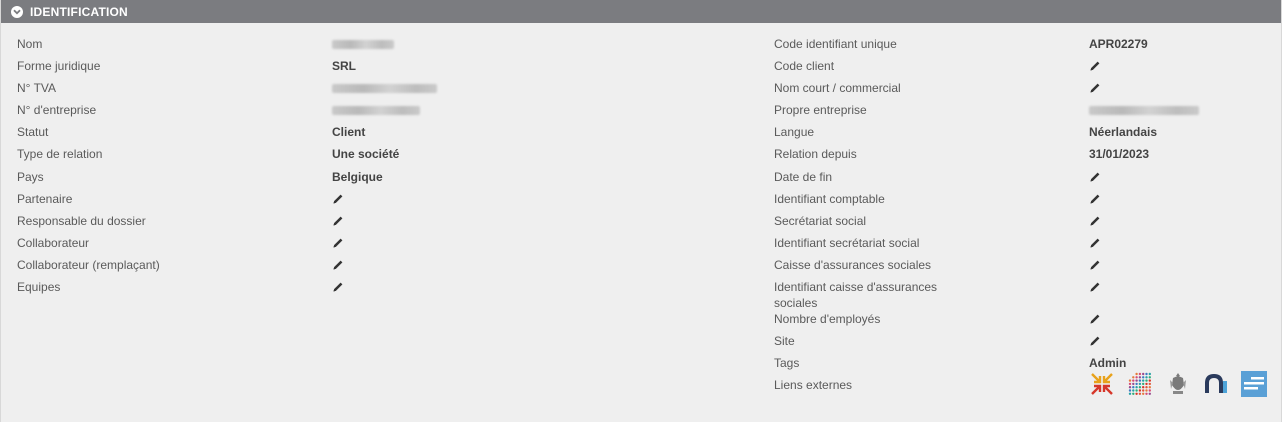  Describe the element at coordinates (829, 198) in the screenshot. I see `field-label: Identifiant comptable` at that location.